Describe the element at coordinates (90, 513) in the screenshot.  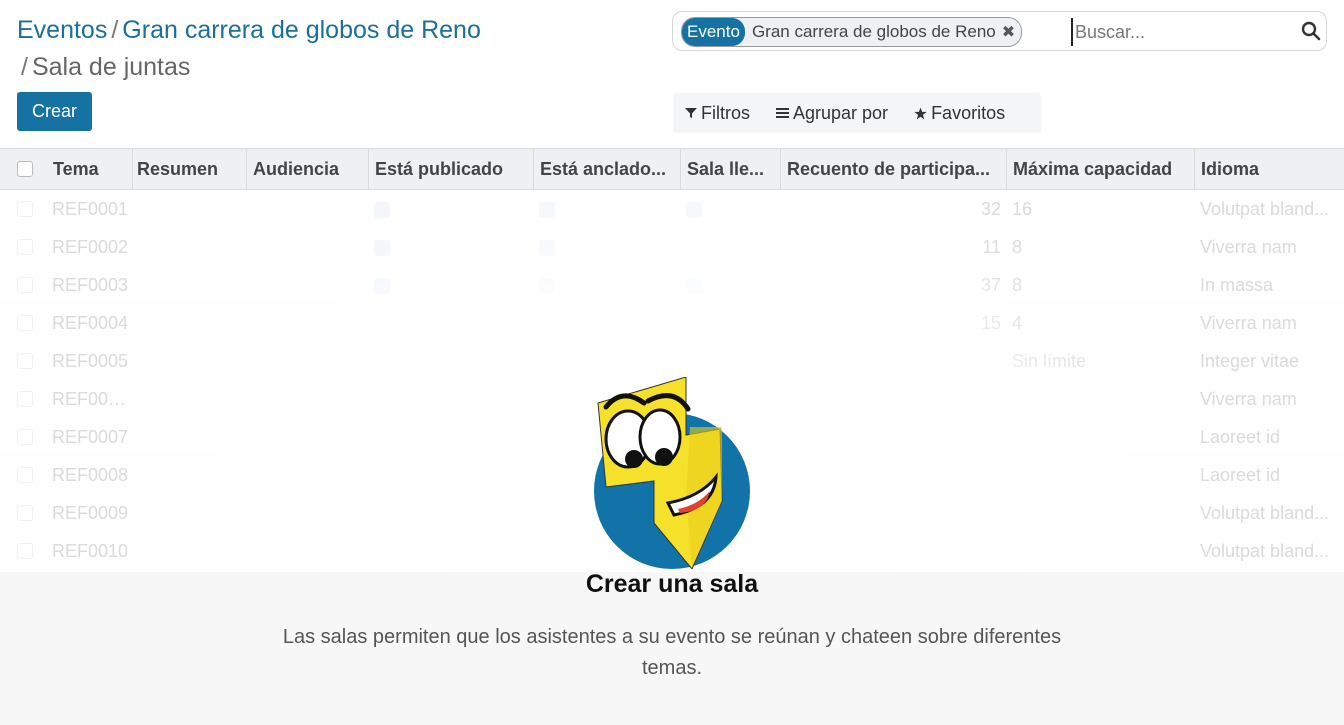
I see `cell-tema: REF0009` at that location.